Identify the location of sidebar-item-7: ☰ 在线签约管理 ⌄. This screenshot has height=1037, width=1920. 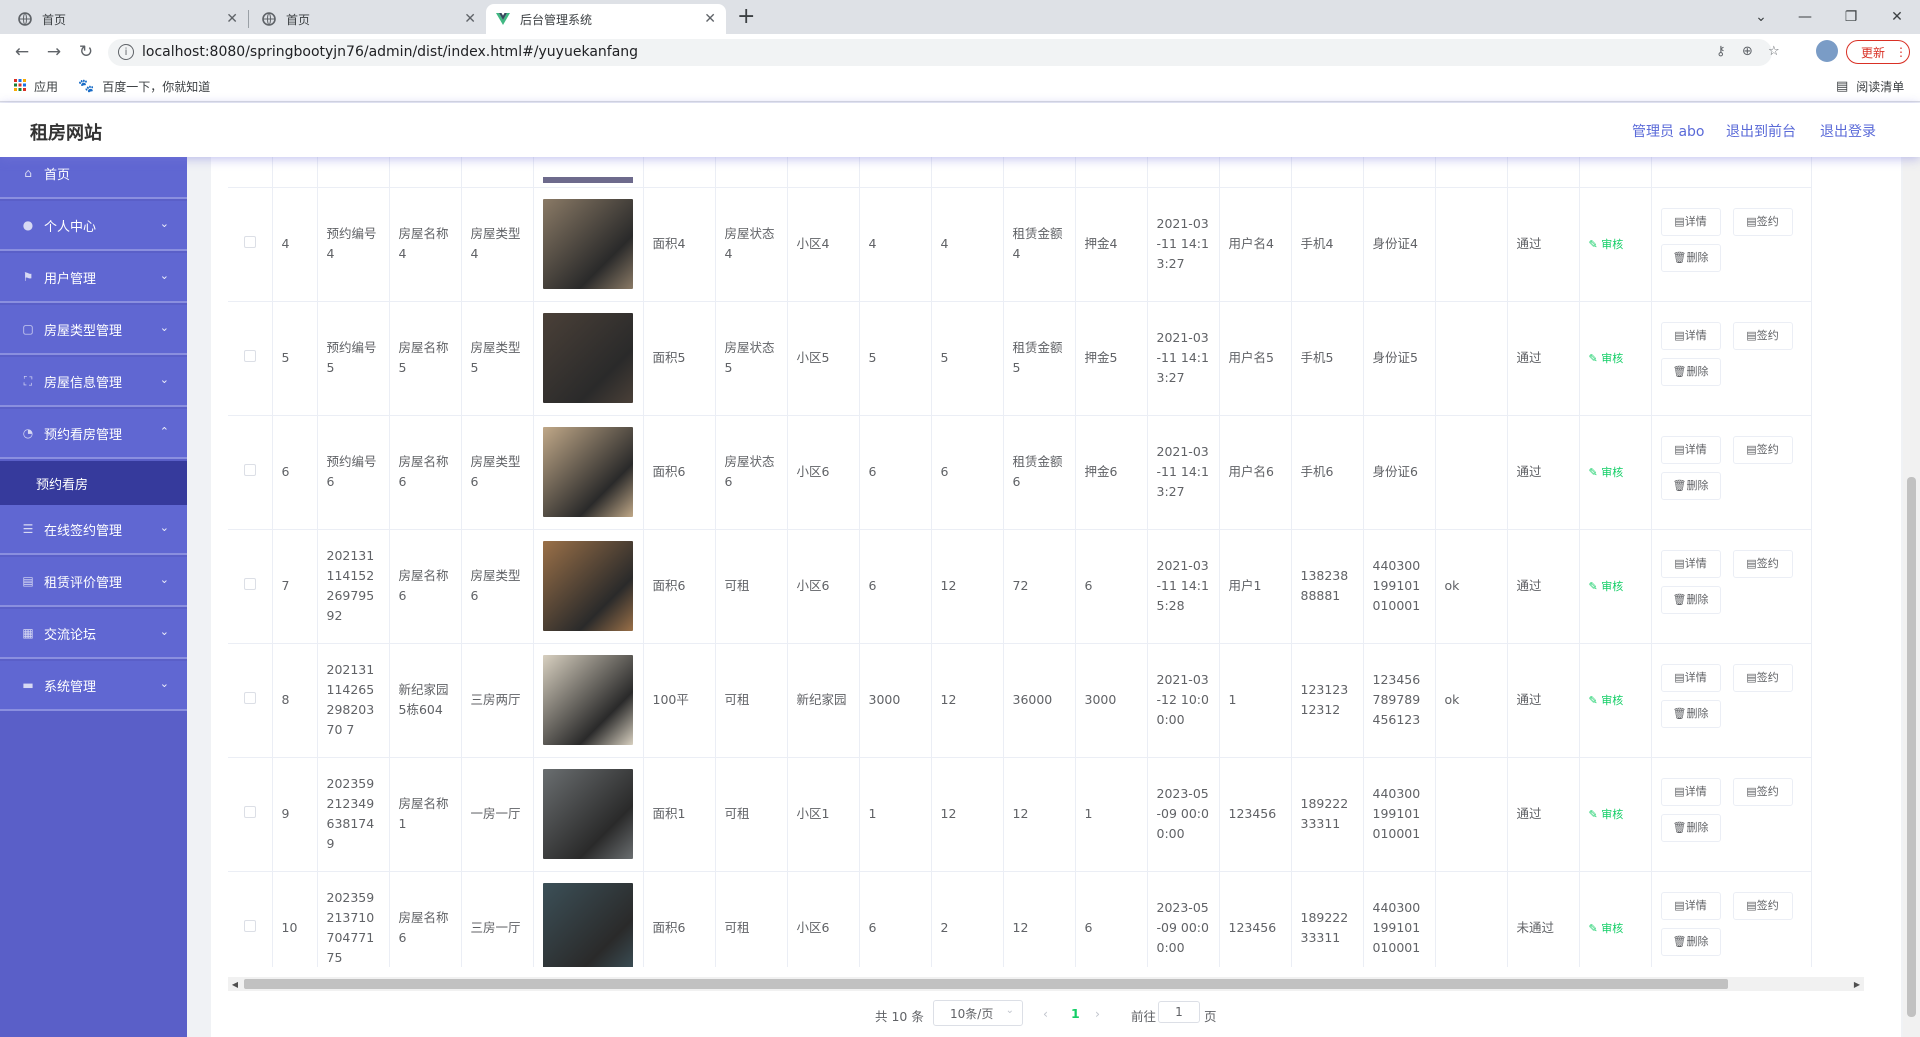
(93, 530).